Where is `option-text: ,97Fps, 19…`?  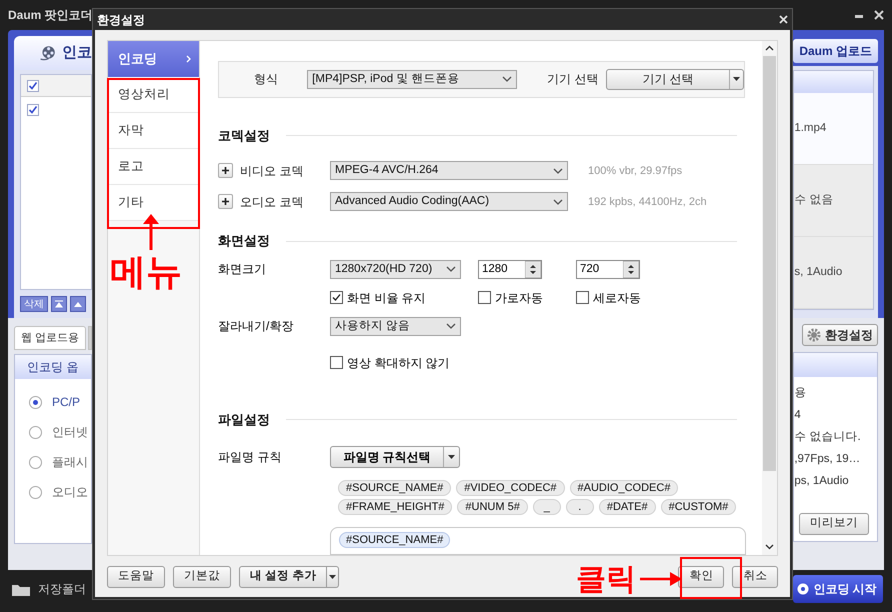 option-text: ,97Fps, 19… is located at coordinates (827, 460).